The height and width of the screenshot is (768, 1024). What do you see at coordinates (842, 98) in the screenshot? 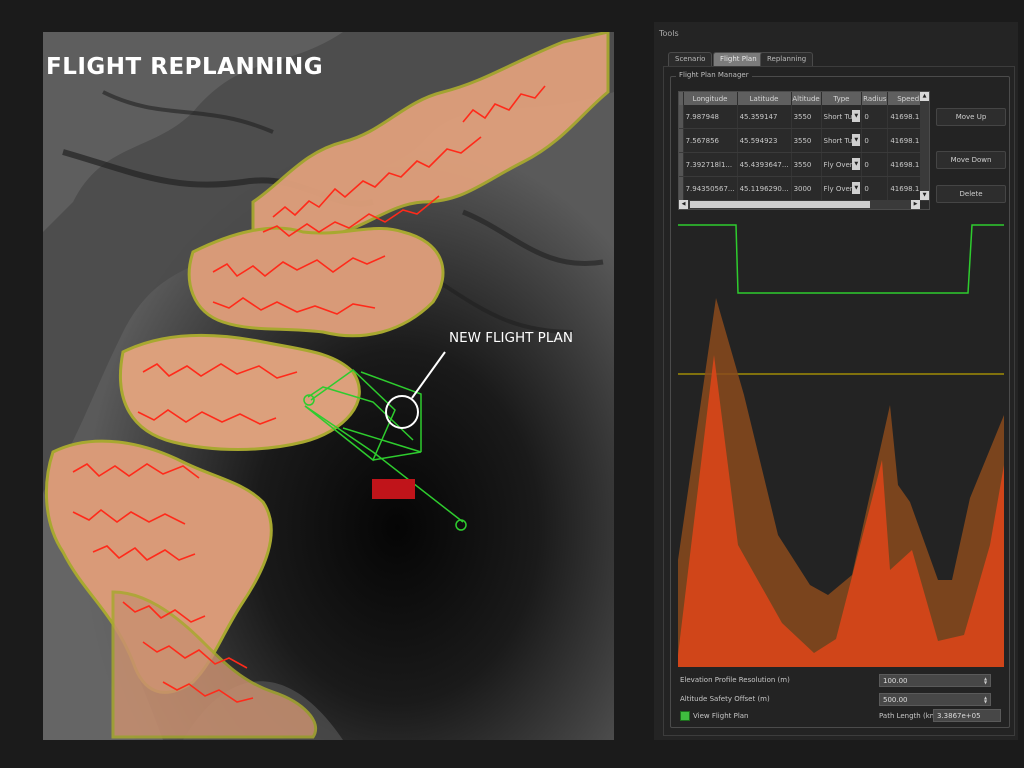
I see `col-header-type: Type` at bounding box center [842, 98].